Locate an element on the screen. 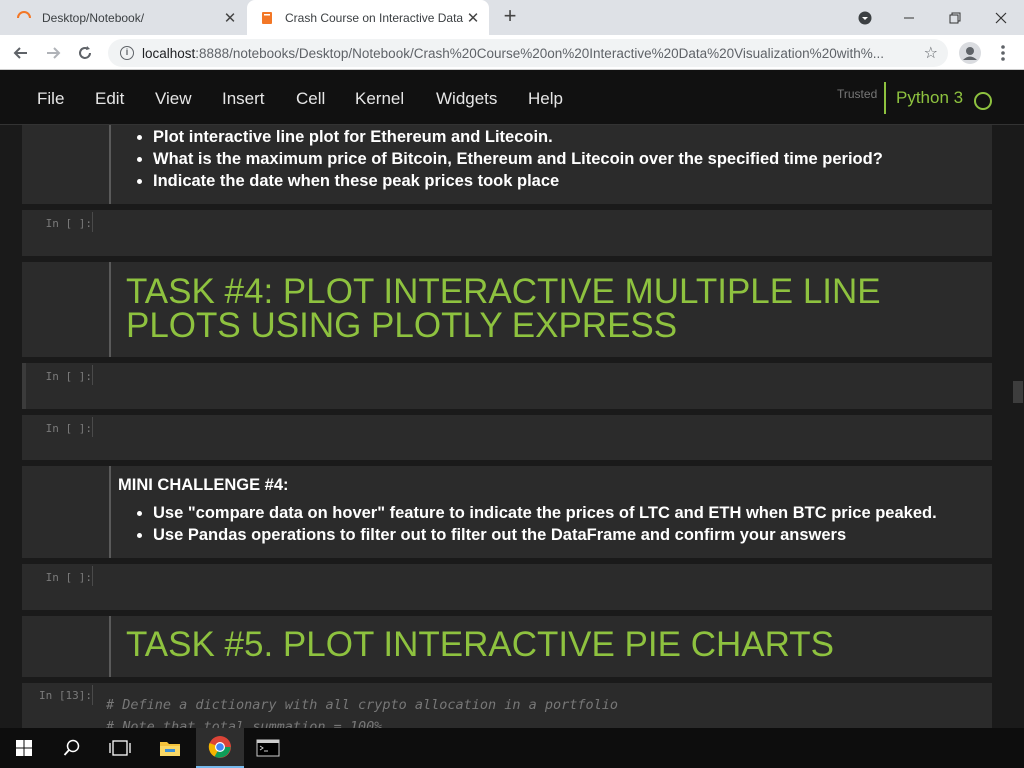 The width and height of the screenshot is (1024, 768). url-host: localhost is located at coordinates (169, 53).